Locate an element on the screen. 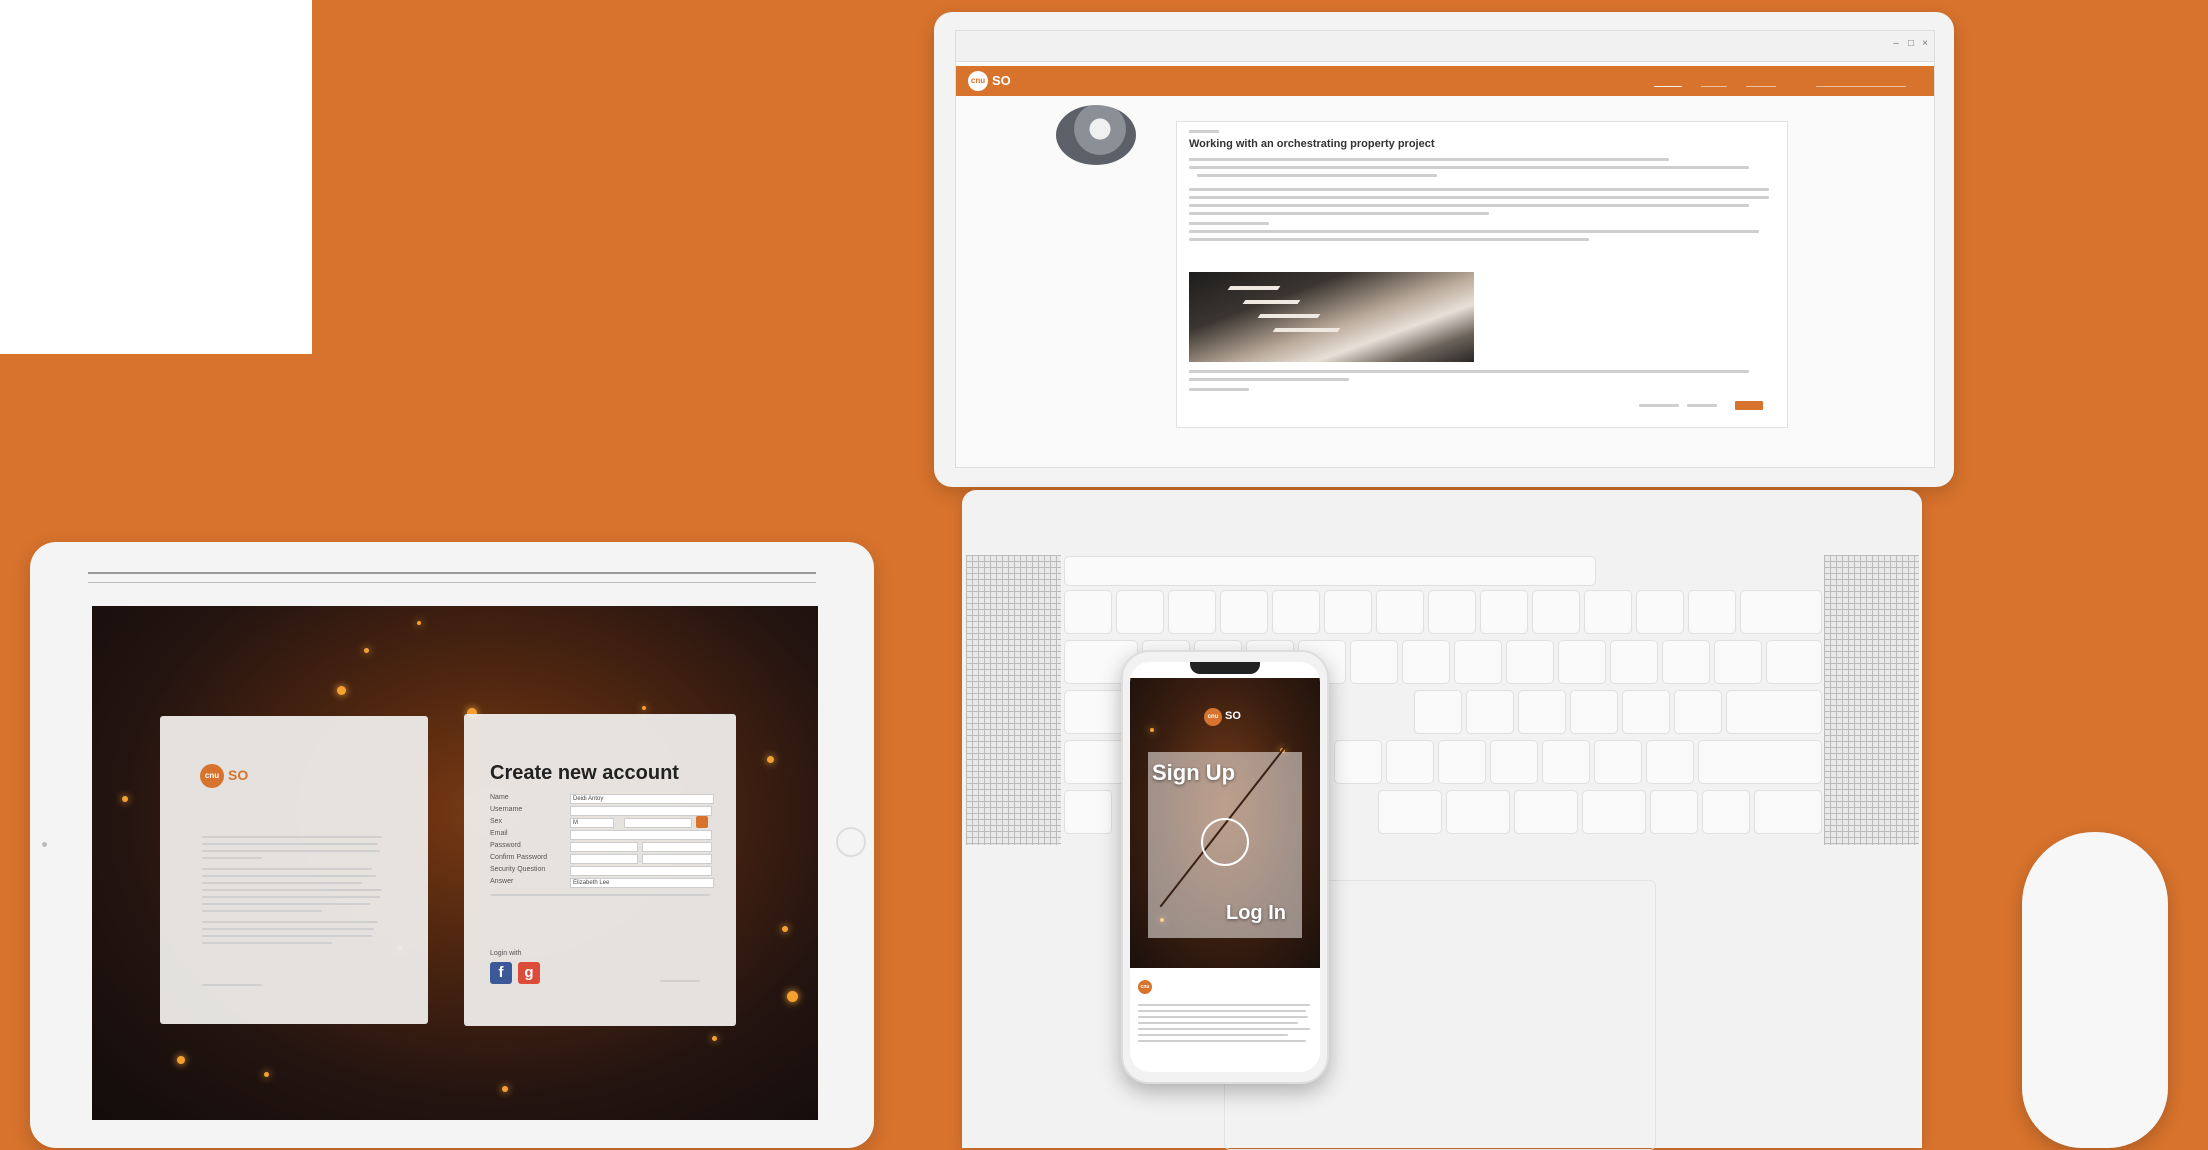 This screenshot has width=2208, height=1150. home-button is located at coordinates (851, 842).